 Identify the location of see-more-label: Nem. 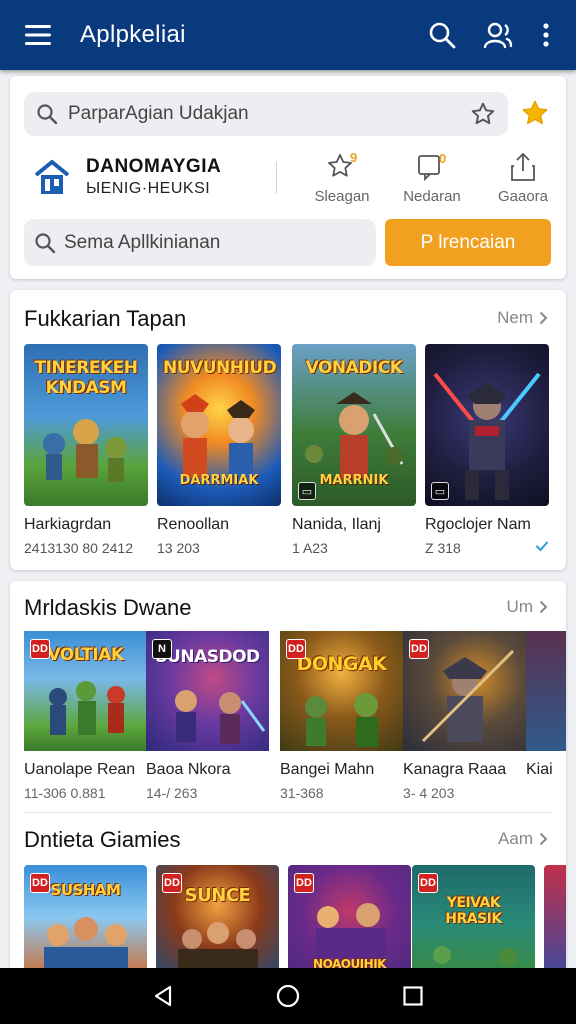
(515, 317).